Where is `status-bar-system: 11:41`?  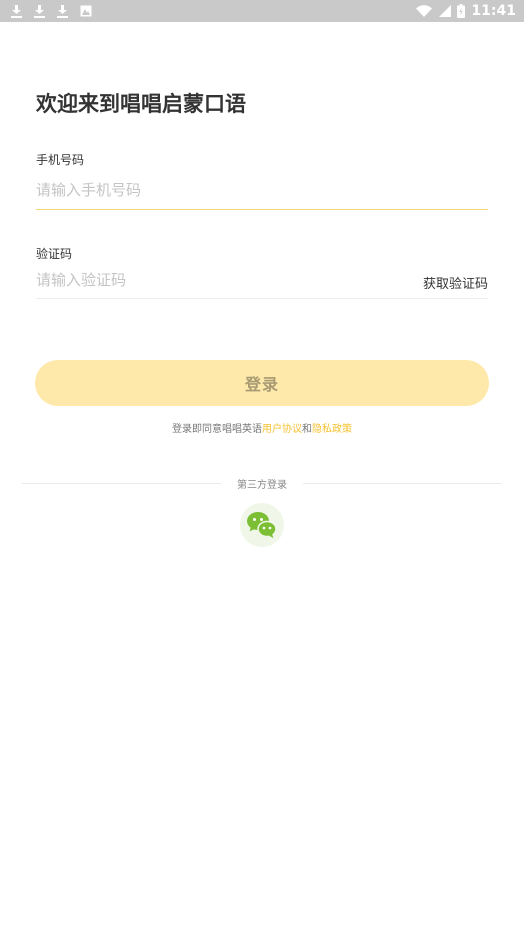 status-bar-system: 11:41 is located at coordinates (466, 11).